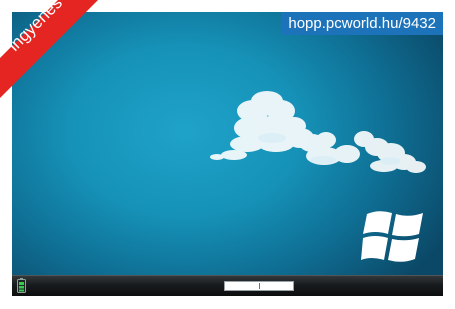 This screenshot has width=455, height=309. Describe the element at coordinates (392, 236) in the screenshot. I see `windows-logo-icon` at that location.